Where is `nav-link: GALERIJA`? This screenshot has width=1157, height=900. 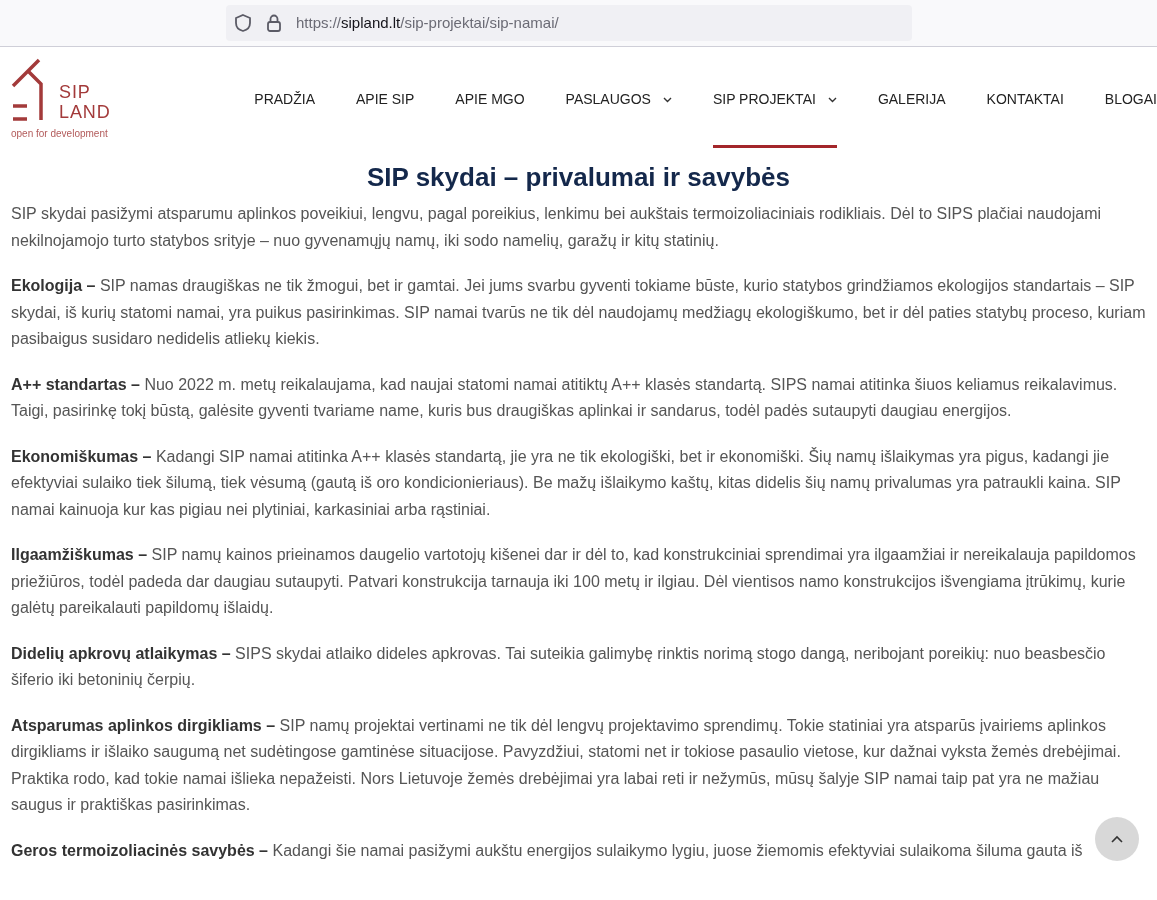
nav-link: GALERIJA is located at coordinates (911, 118).